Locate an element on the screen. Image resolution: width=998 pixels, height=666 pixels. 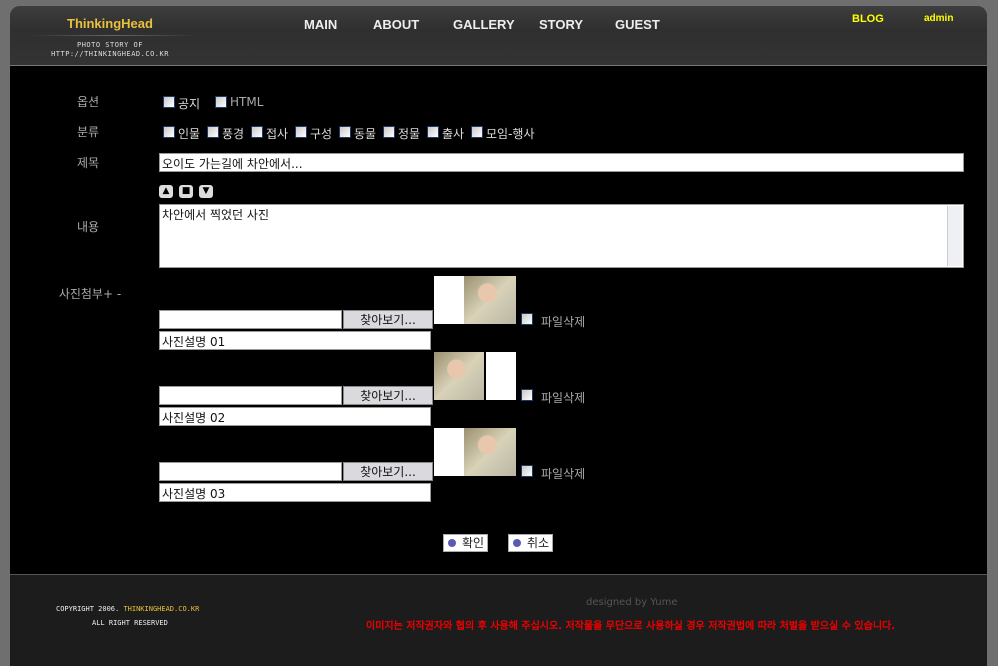
html-label: HTML is located at coordinates (247, 102).